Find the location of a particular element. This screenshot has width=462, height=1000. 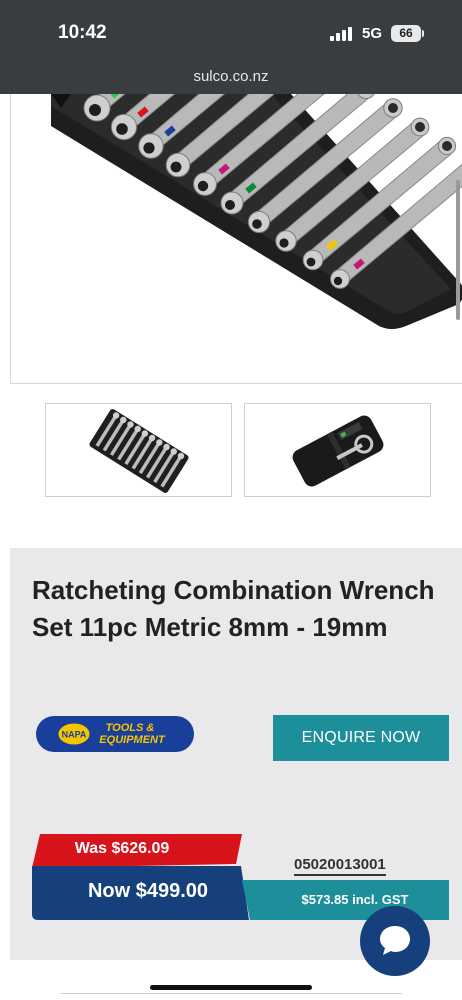

signal-icon is located at coordinates (341, 34).